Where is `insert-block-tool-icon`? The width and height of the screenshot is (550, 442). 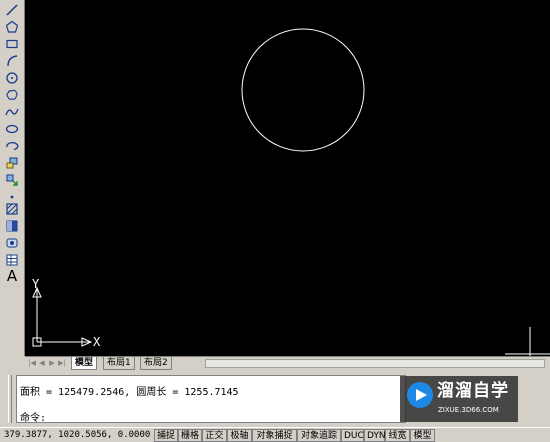
insert-block-tool-icon is located at coordinates (12, 163).